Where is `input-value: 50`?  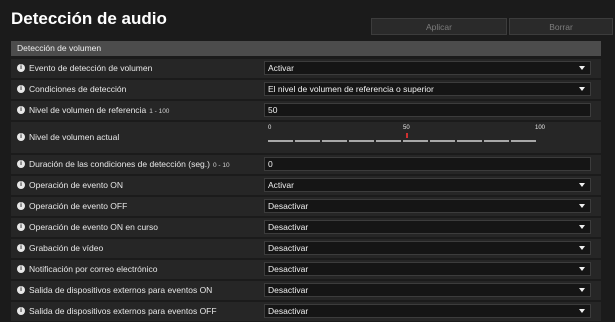 input-value: 50 is located at coordinates (273, 110).